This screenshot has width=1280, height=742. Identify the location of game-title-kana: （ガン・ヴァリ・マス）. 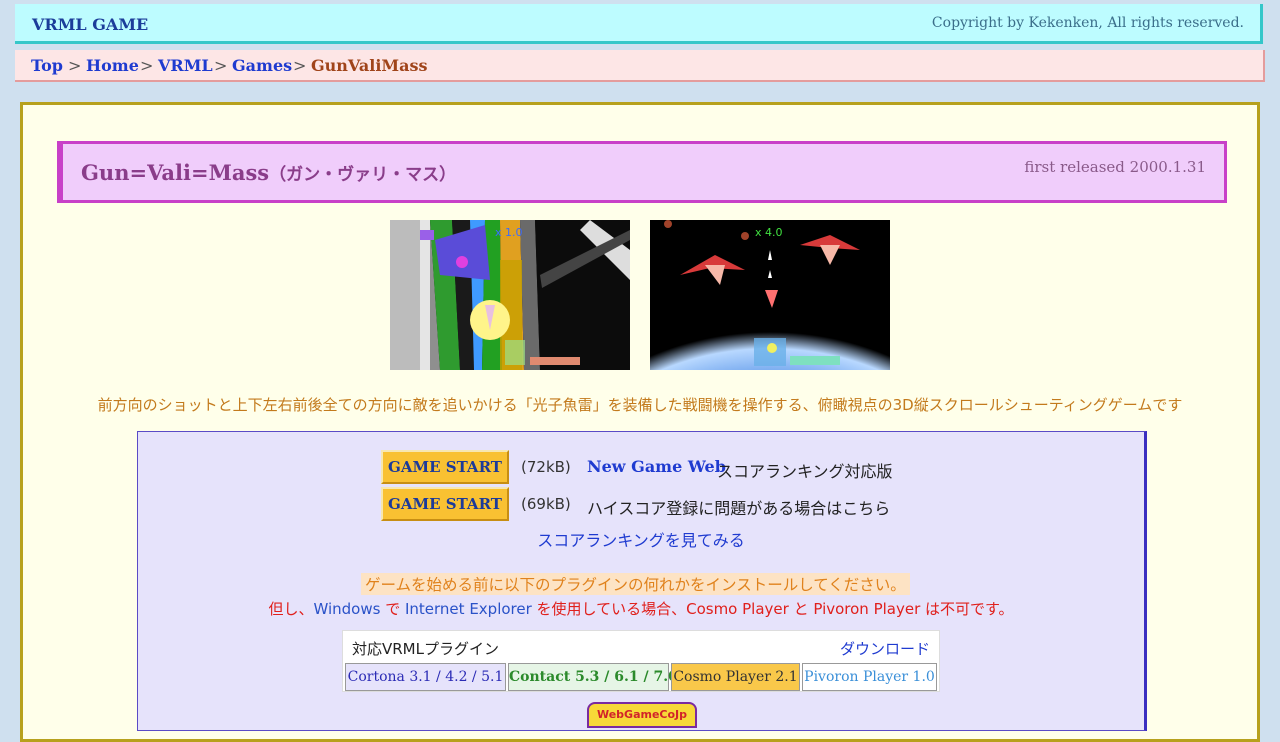
(363, 175).